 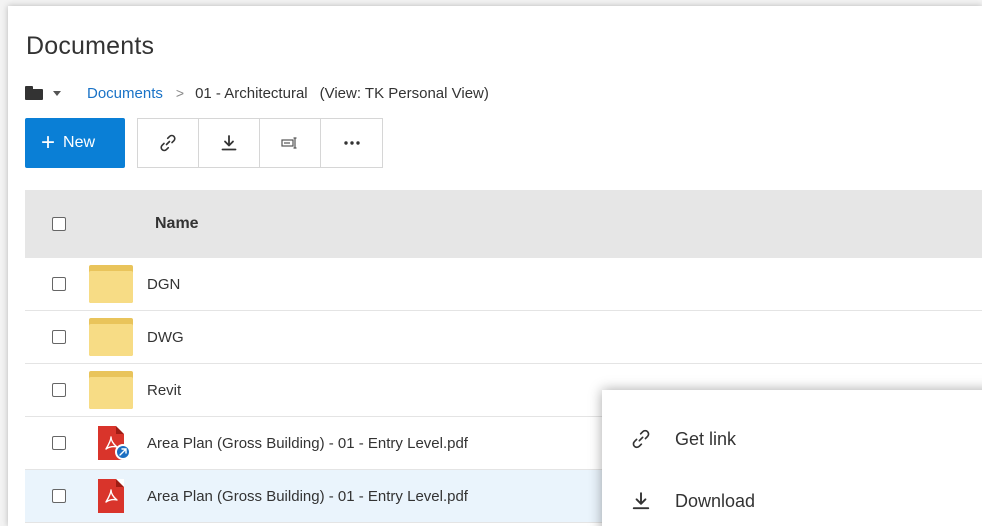 I want to click on plus-icon: +, so click(x=48, y=142).